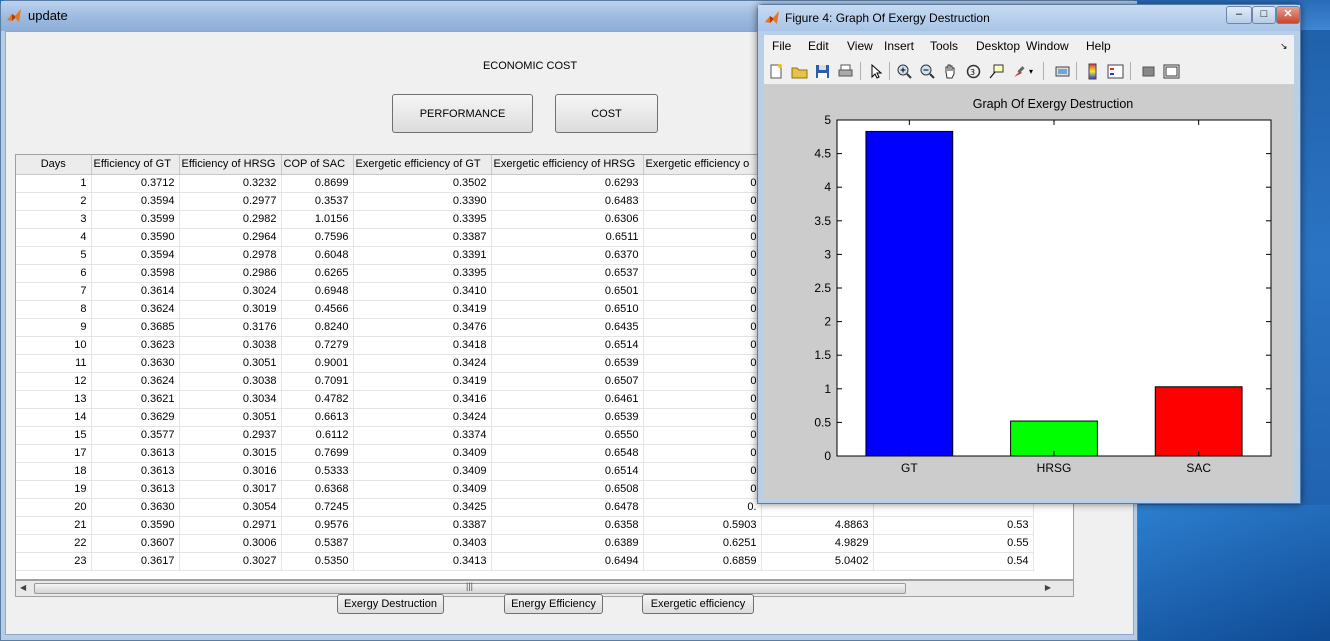 The height and width of the screenshot is (641, 1330). What do you see at coordinates (822, 71) in the screenshot?
I see `save-icon` at bounding box center [822, 71].